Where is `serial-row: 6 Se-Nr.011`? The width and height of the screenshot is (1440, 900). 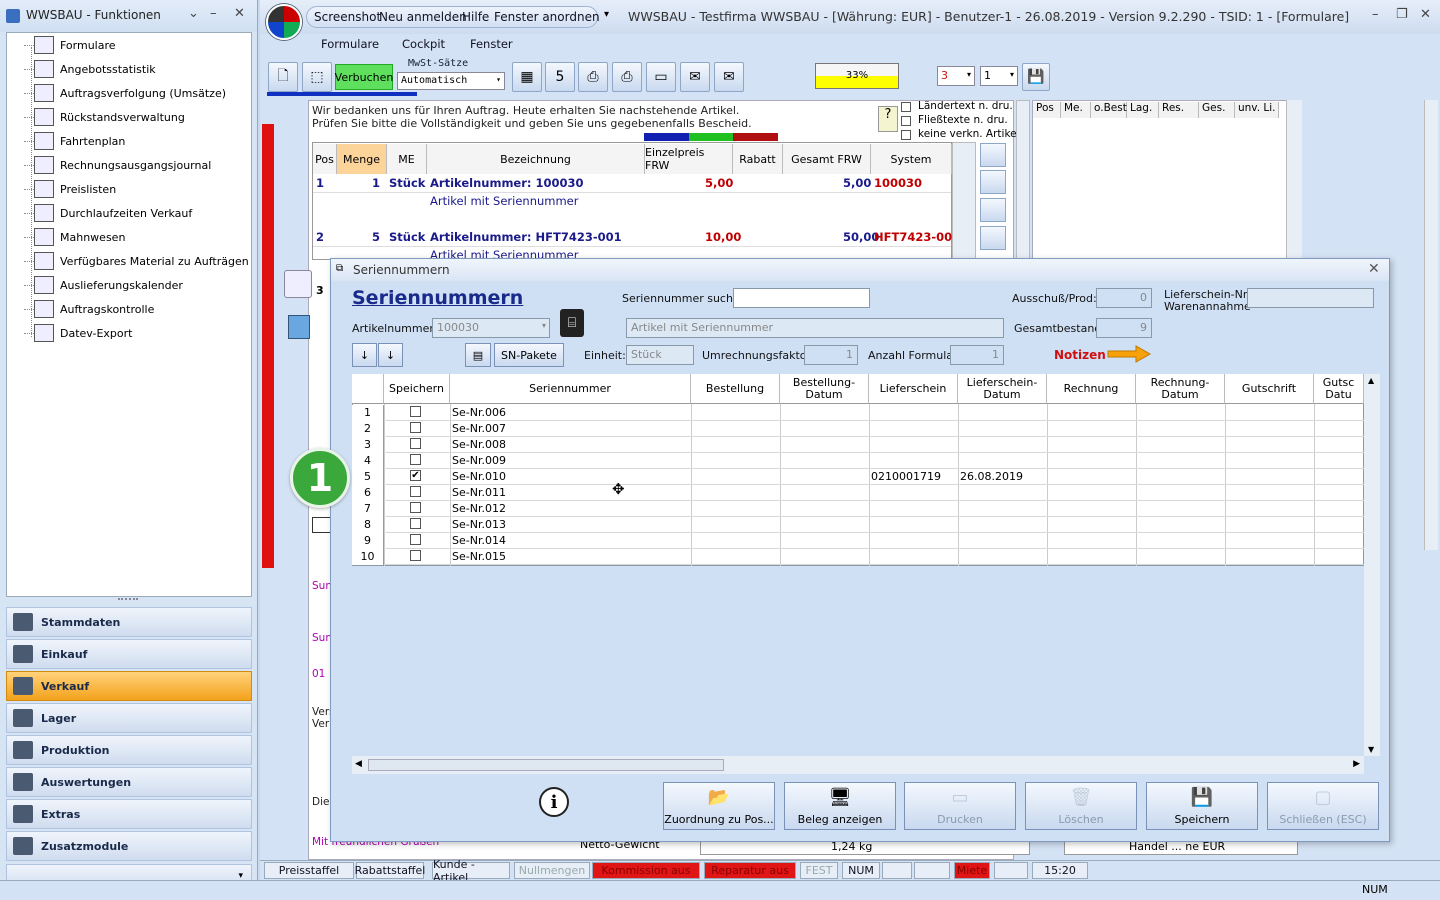 serial-row: 6 Se-Nr.011 is located at coordinates (858, 493).